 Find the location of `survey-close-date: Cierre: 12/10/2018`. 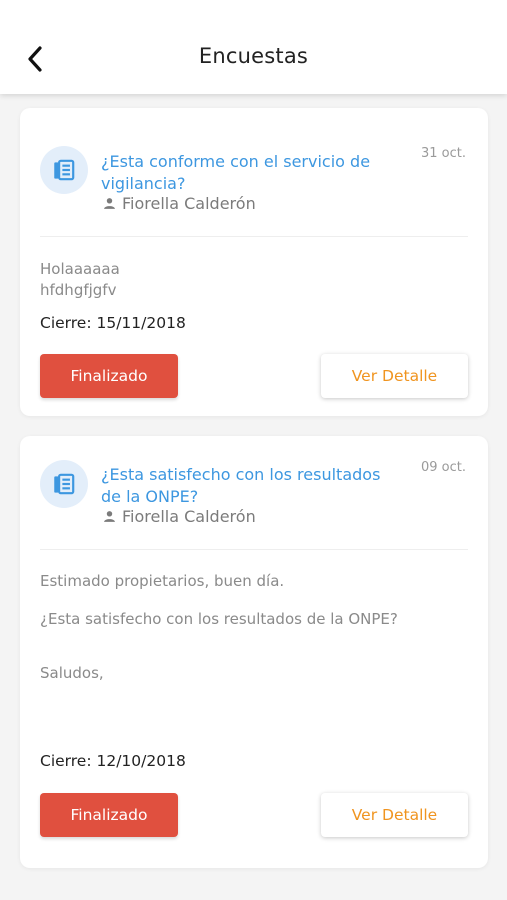

survey-close-date: Cierre: 12/10/2018 is located at coordinates (113, 761).